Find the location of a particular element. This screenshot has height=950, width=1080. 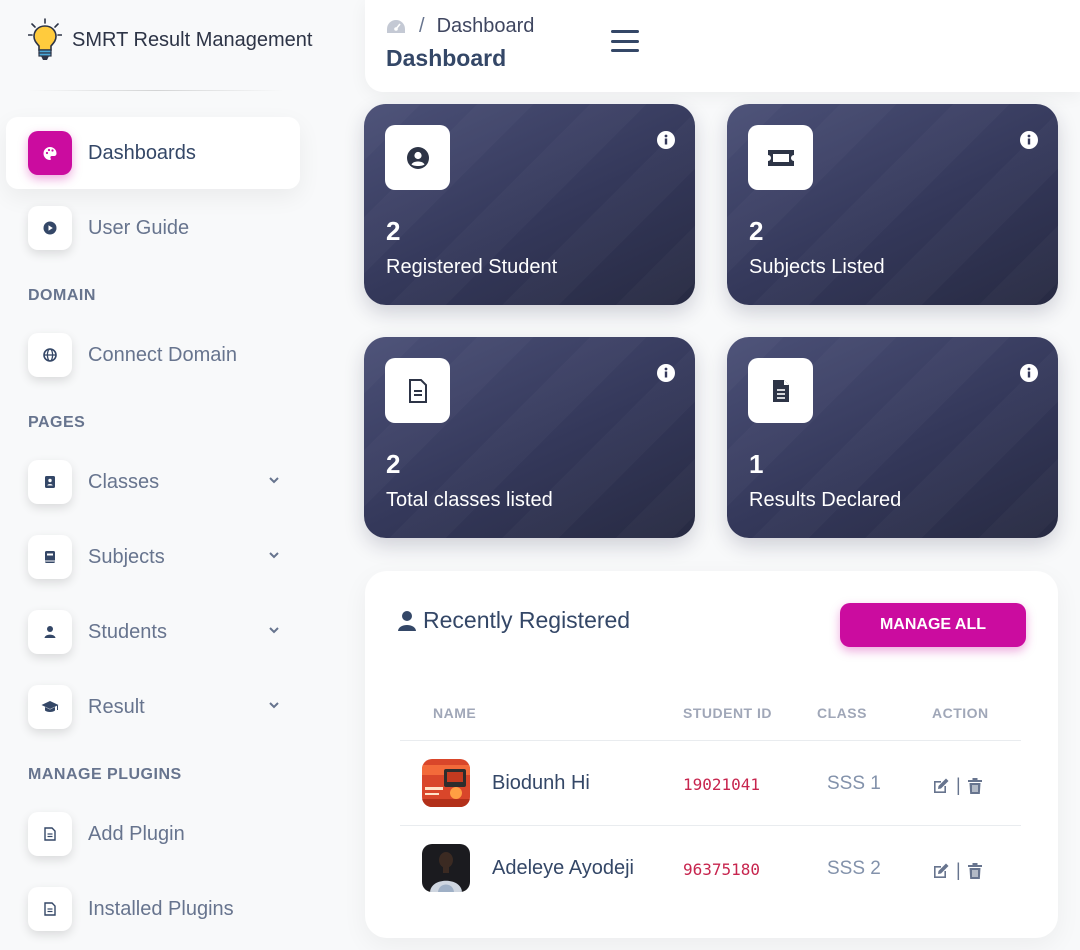

stat-label: Registered Student is located at coordinates (472, 267).